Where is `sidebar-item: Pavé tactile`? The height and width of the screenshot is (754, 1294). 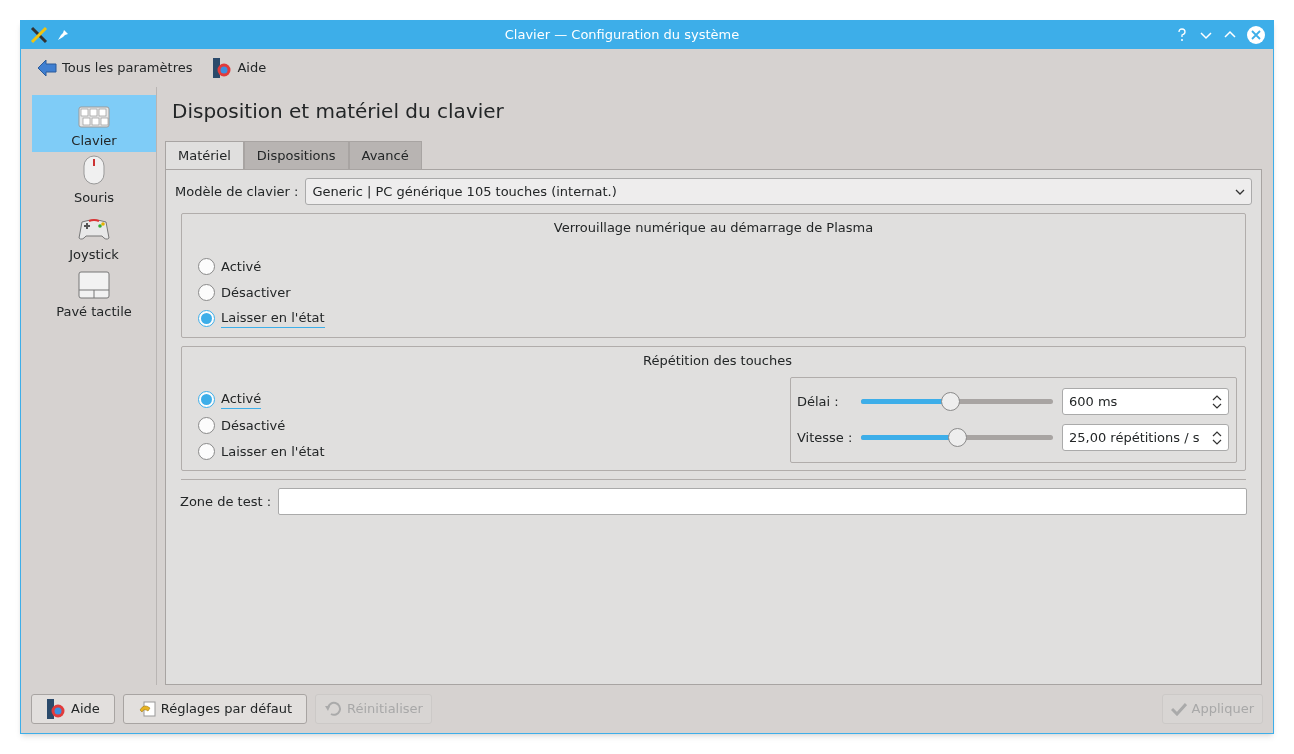
sidebar-item: Pavé tactile is located at coordinates (94, 294).